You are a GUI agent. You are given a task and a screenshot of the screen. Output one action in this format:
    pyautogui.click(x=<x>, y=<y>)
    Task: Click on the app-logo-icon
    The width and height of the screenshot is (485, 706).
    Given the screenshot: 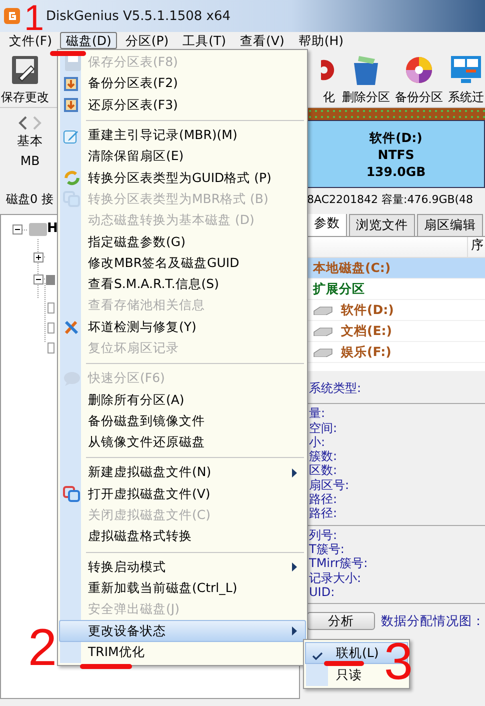 What is the action you would take?
    pyautogui.click(x=12, y=16)
    